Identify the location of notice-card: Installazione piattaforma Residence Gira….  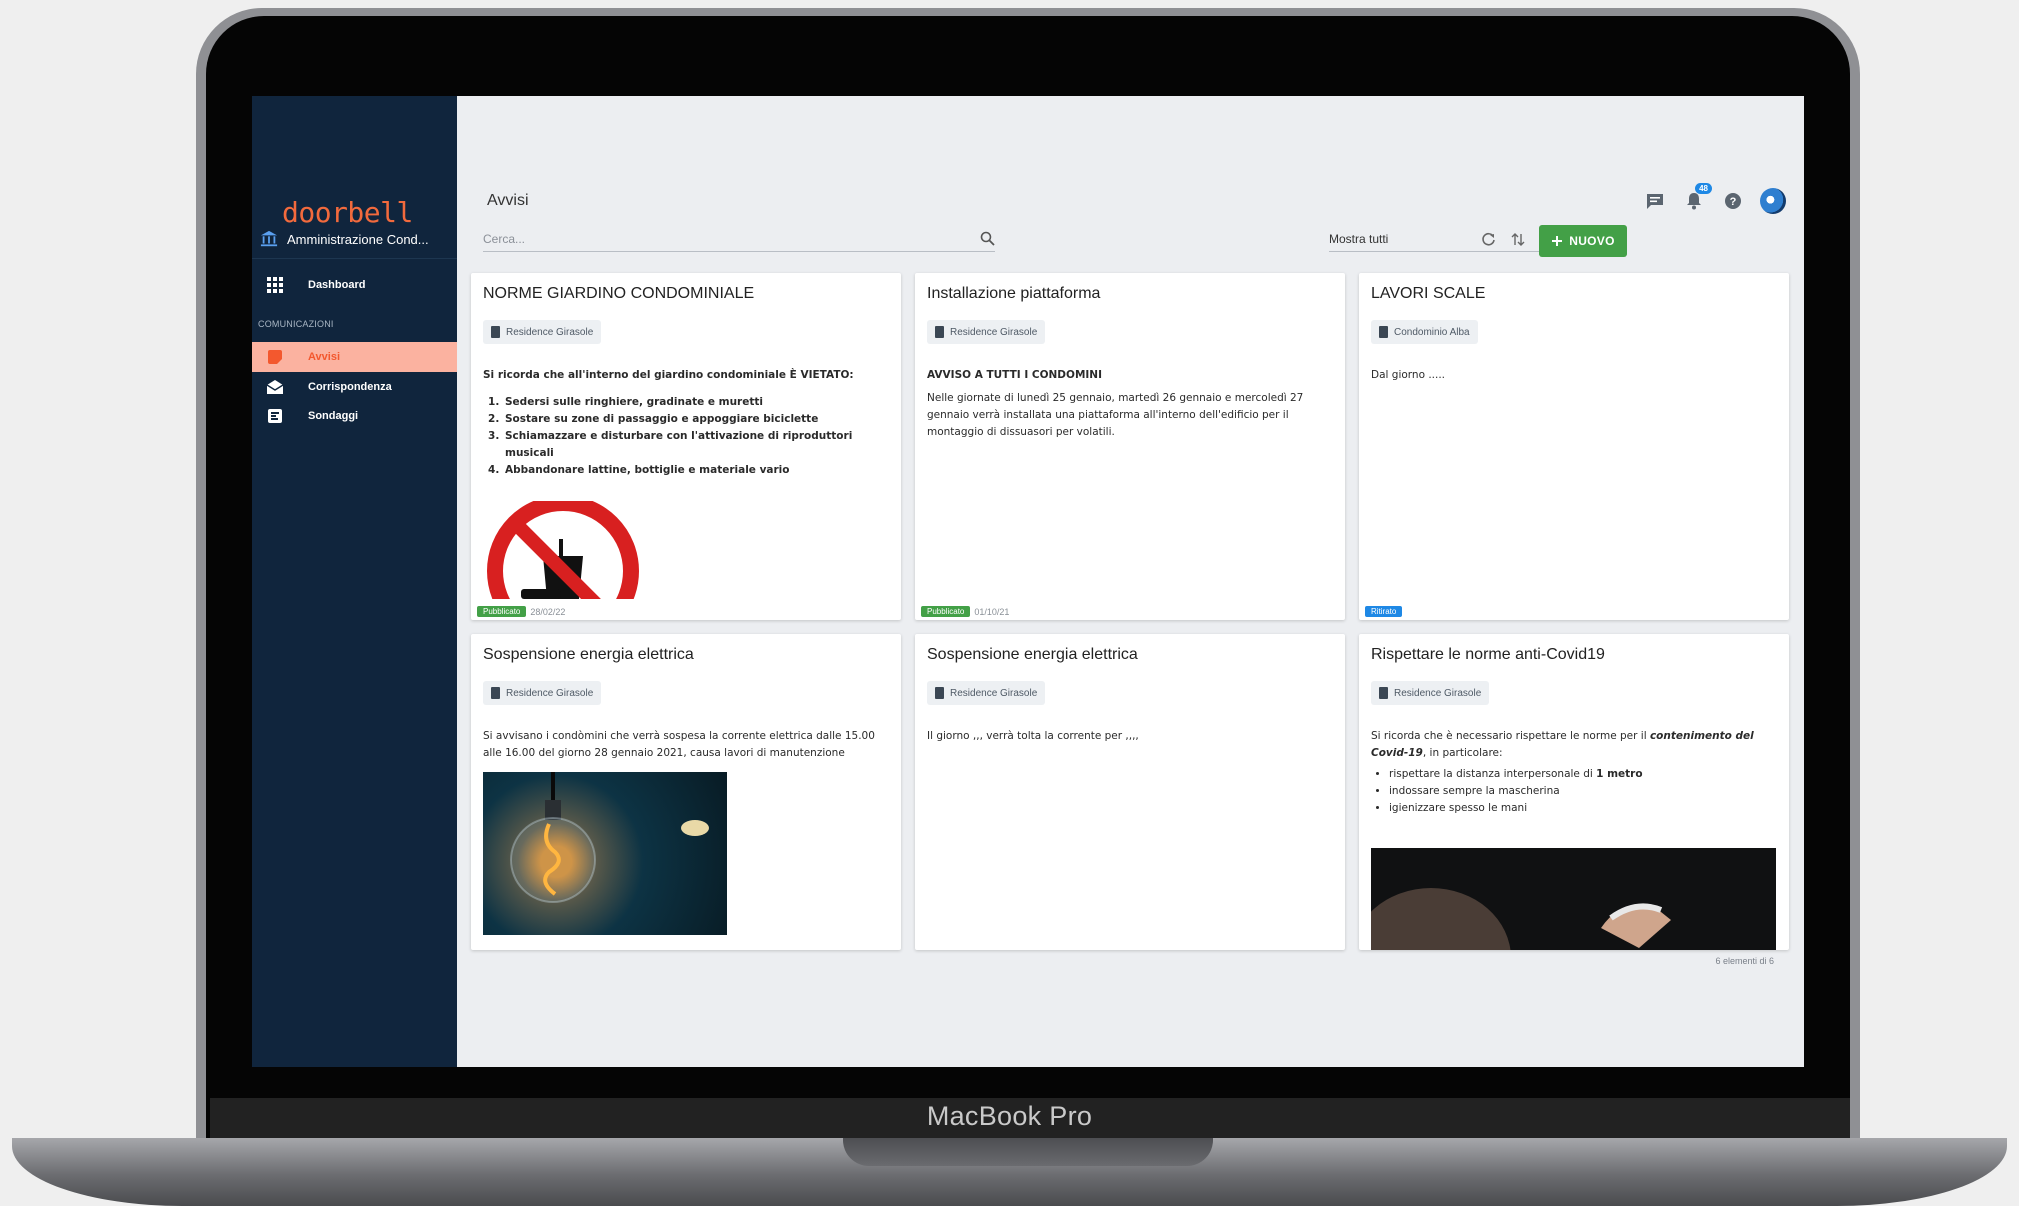
(1130, 446).